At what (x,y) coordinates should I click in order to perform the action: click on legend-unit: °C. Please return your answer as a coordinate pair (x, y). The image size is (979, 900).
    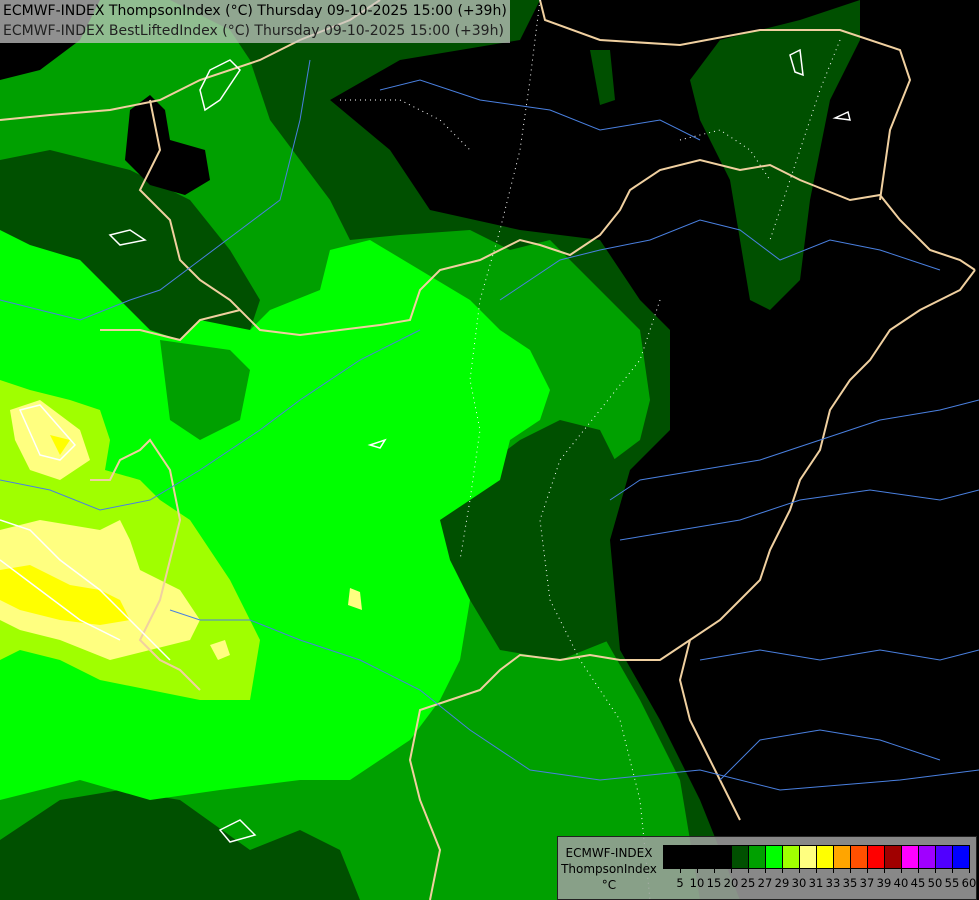
    Looking at the image, I should click on (609, 885).